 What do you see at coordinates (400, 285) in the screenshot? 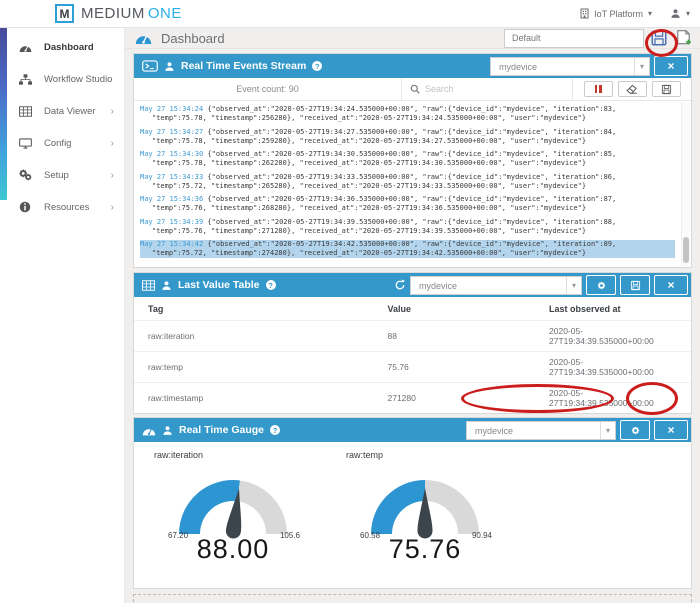
I see `refresh-icon` at bounding box center [400, 285].